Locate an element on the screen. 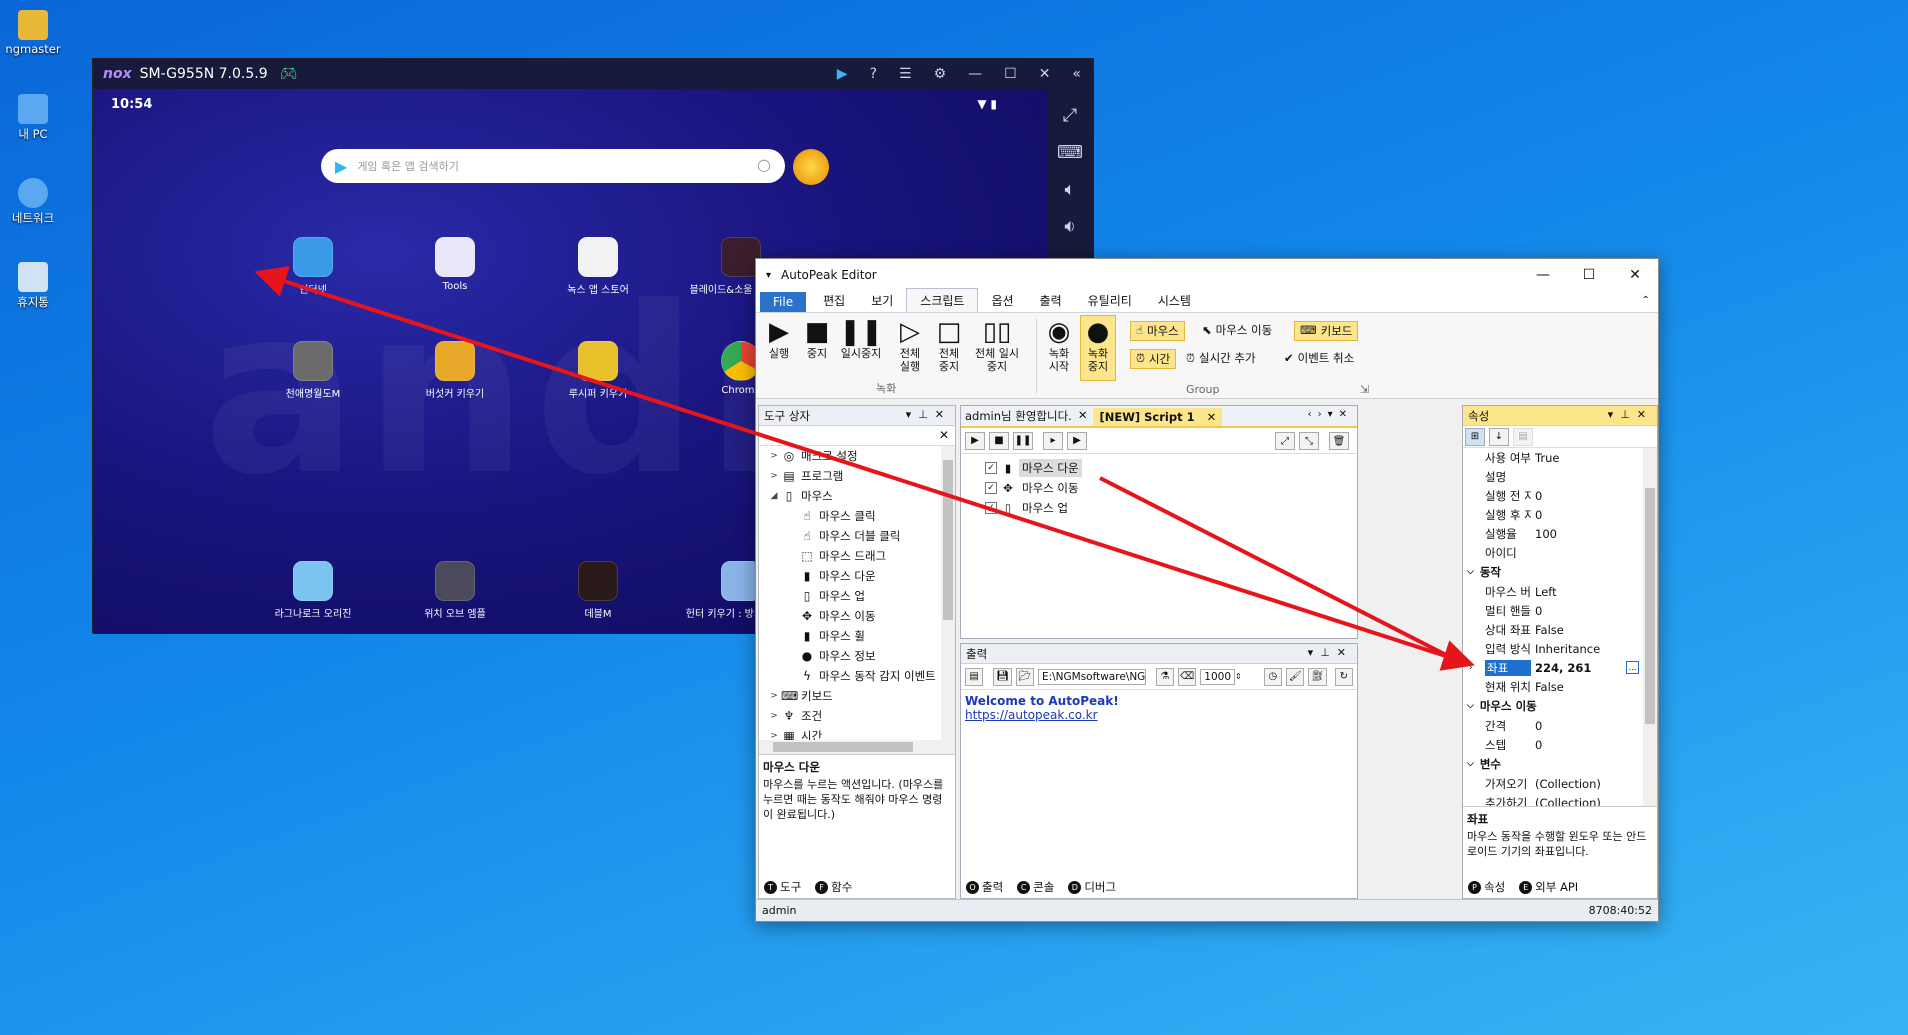  arrow-to-coordinate-property is located at coordinates (1276, 568).